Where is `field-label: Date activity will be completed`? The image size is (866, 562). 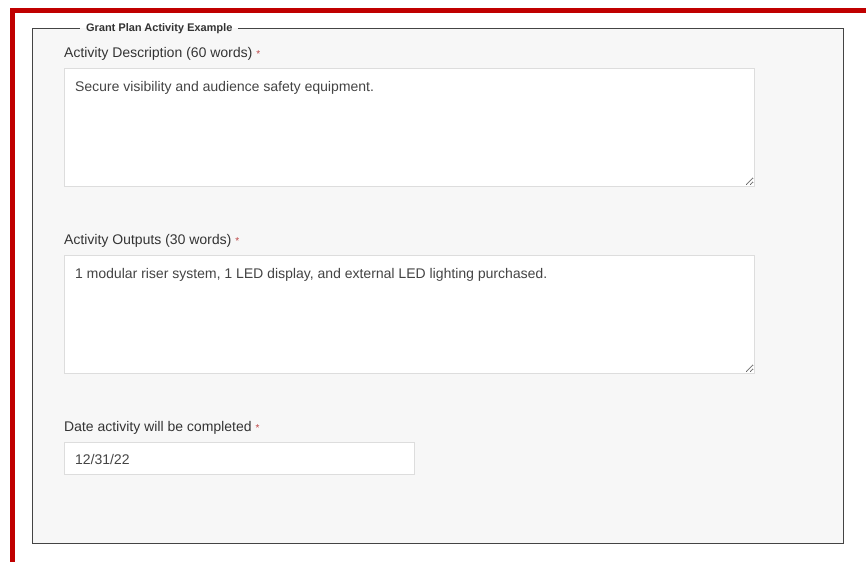 field-label: Date activity will be completed is located at coordinates (158, 426).